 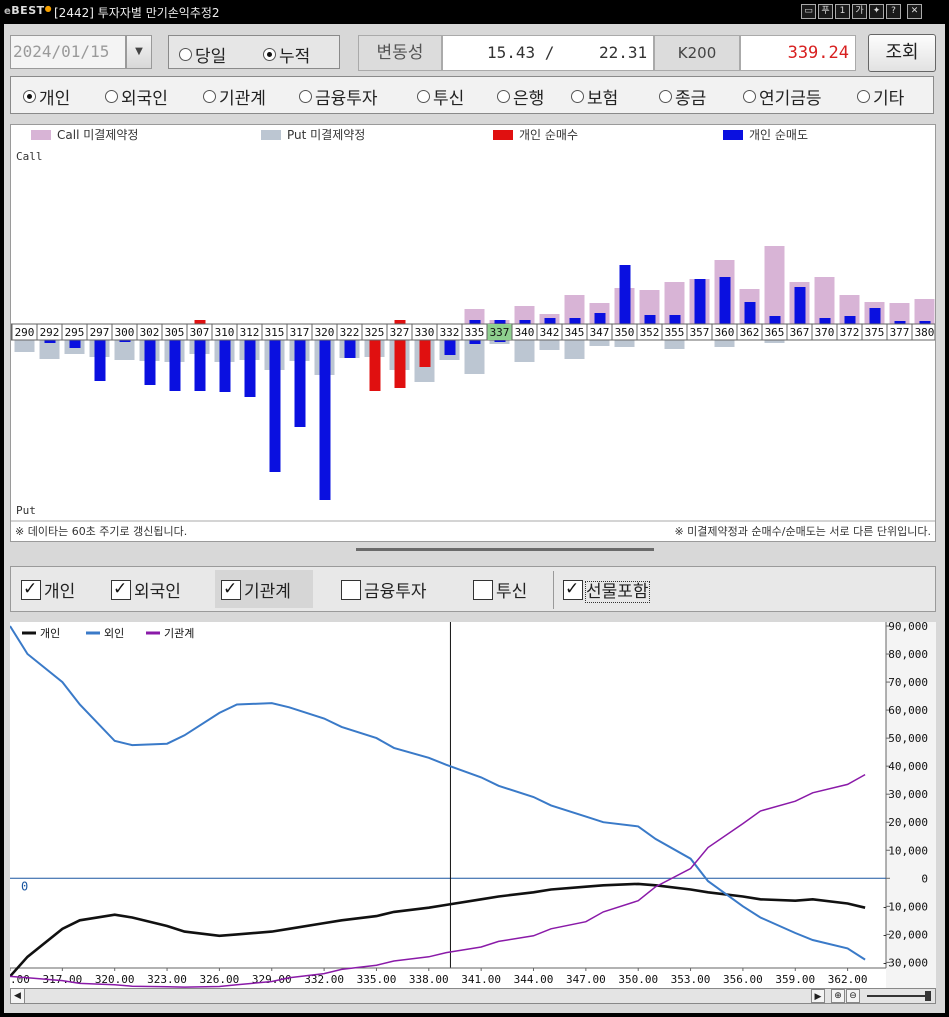 What do you see at coordinates (267, 592) in the screenshot?
I see `filter-option-label: 기관계` at bounding box center [267, 592].